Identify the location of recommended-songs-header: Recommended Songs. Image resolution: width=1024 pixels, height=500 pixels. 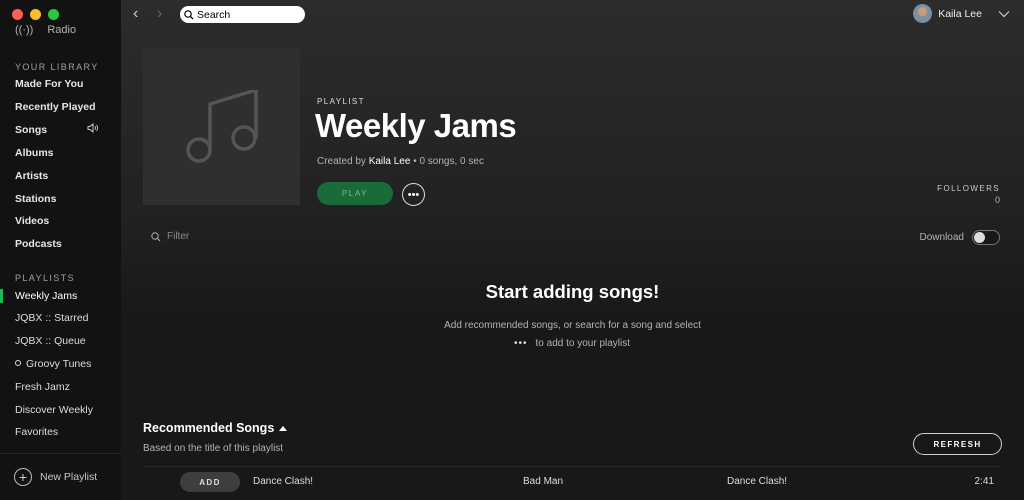
(215, 428).